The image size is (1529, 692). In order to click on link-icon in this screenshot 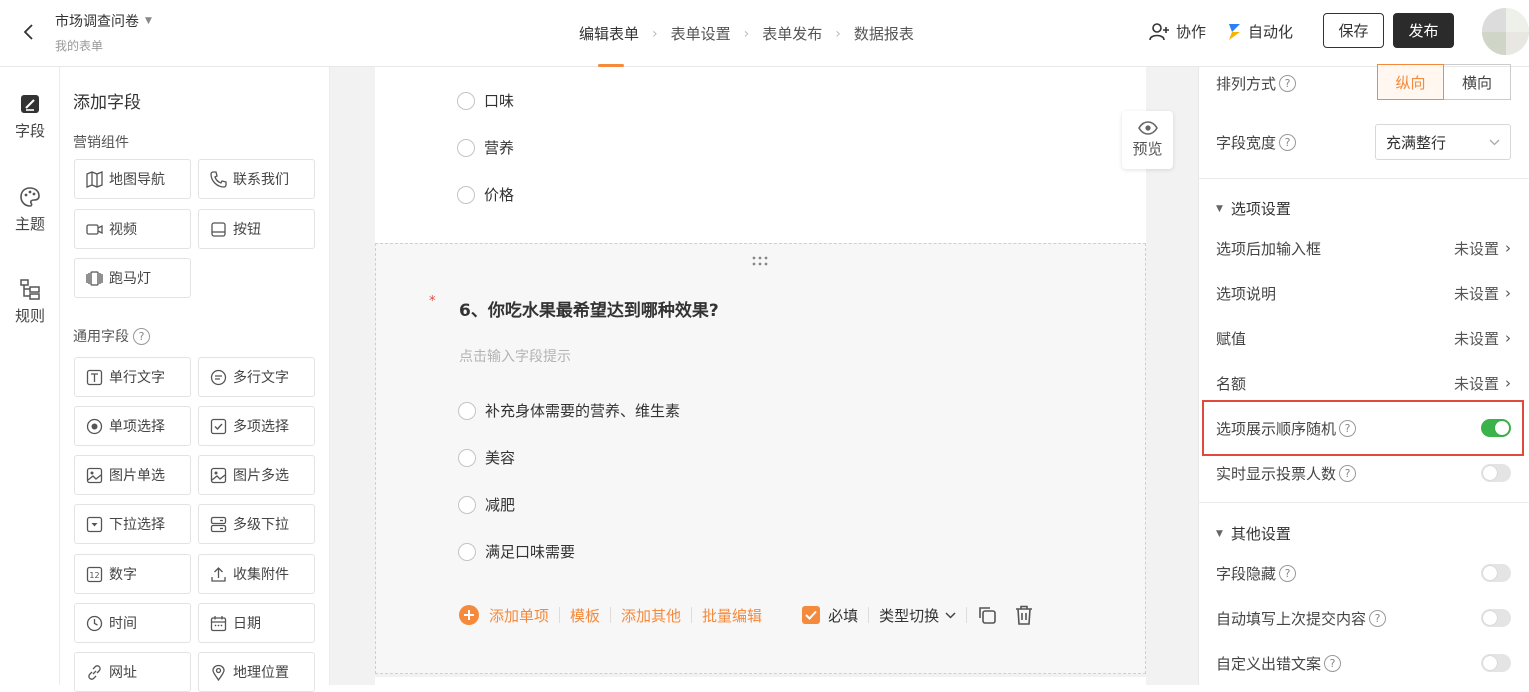, I will do `click(94, 672)`.